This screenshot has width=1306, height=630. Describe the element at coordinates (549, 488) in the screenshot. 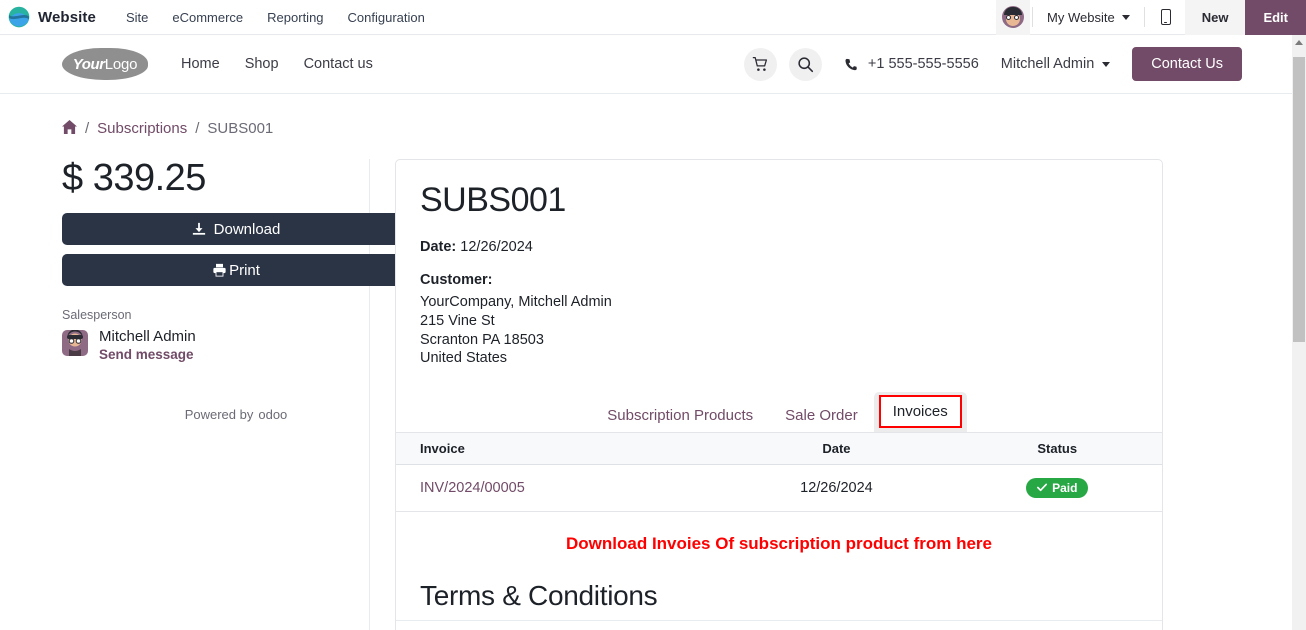

I see `cell-invoice-number: INV/2024/00005` at that location.